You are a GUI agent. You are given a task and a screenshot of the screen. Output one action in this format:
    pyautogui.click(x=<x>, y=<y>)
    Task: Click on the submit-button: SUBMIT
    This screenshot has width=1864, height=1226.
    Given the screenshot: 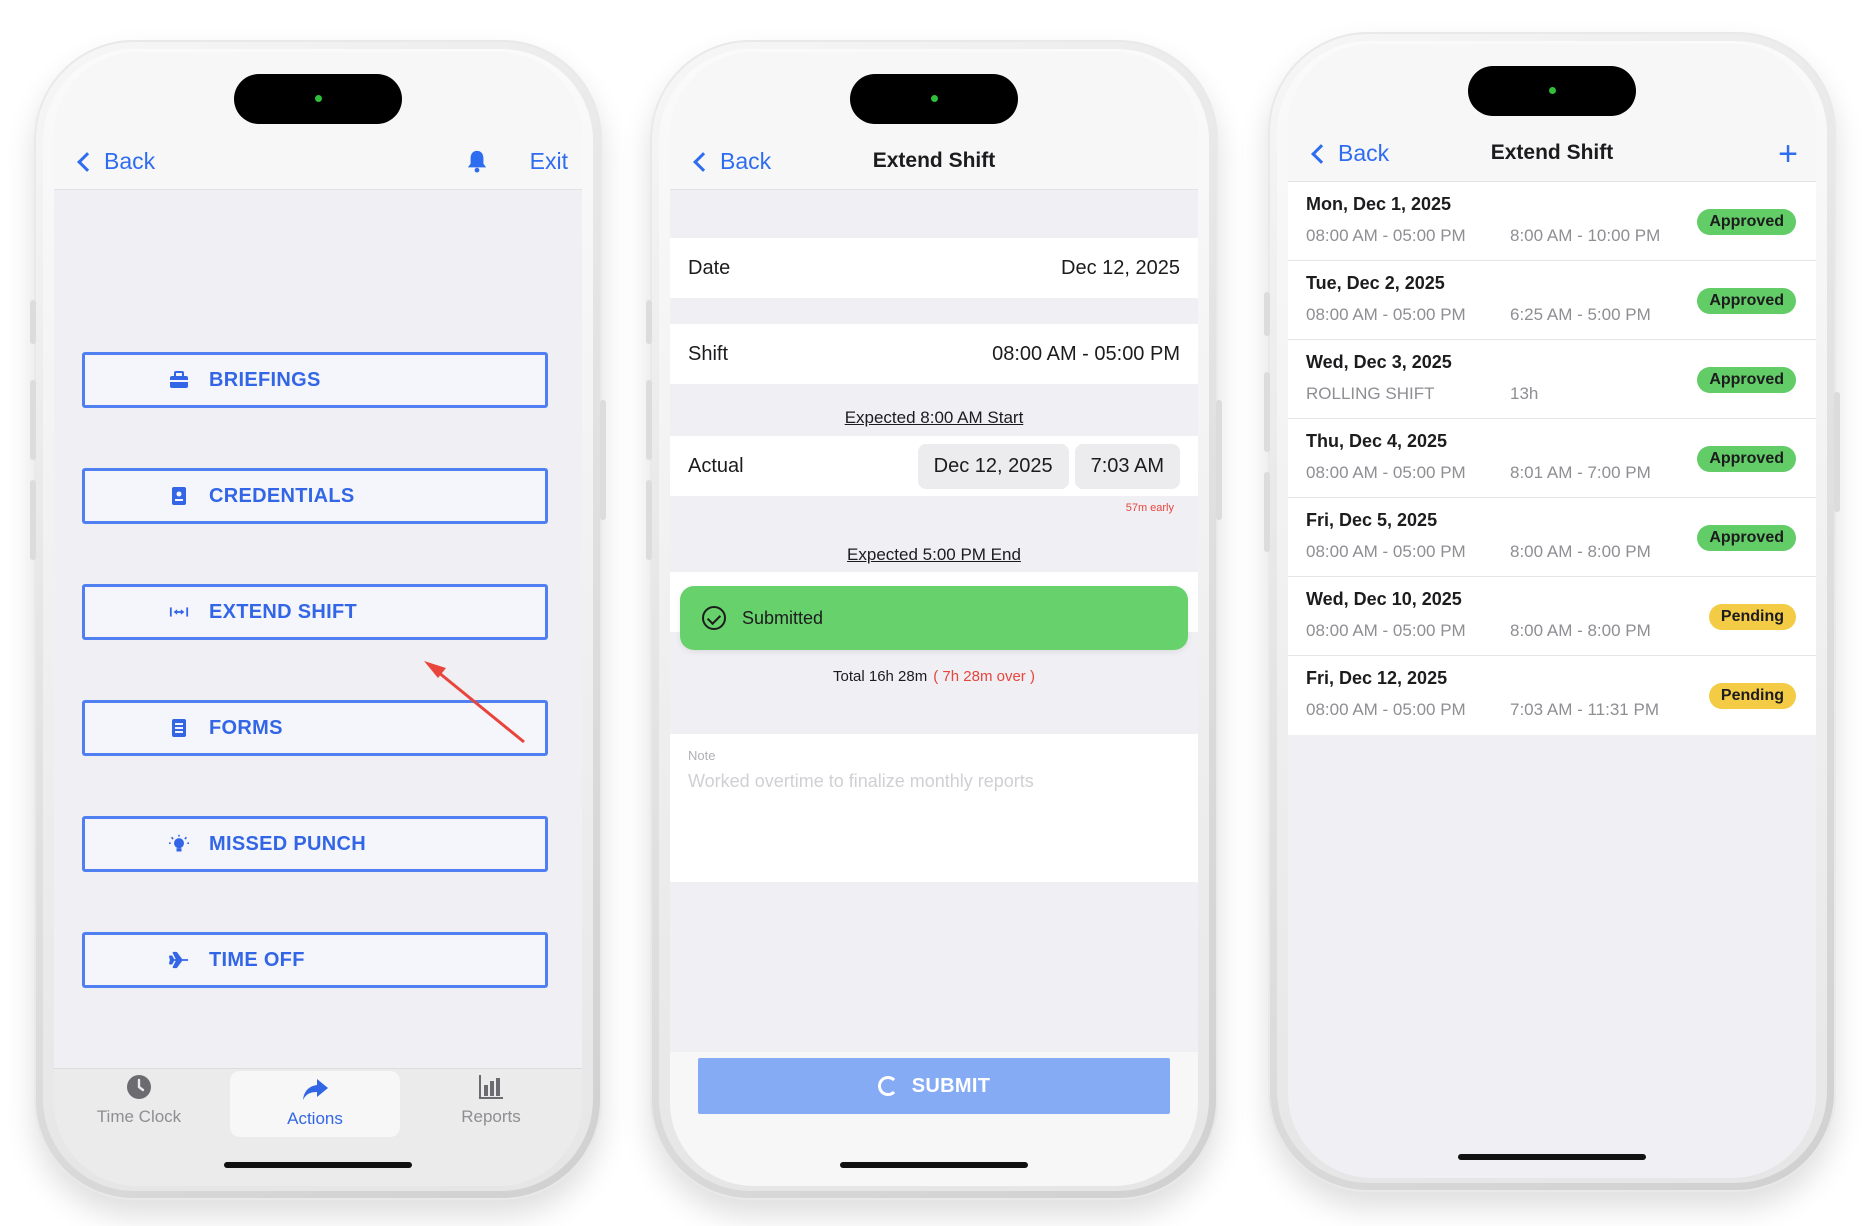 What is the action you would take?
    pyautogui.click(x=934, y=1086)
    